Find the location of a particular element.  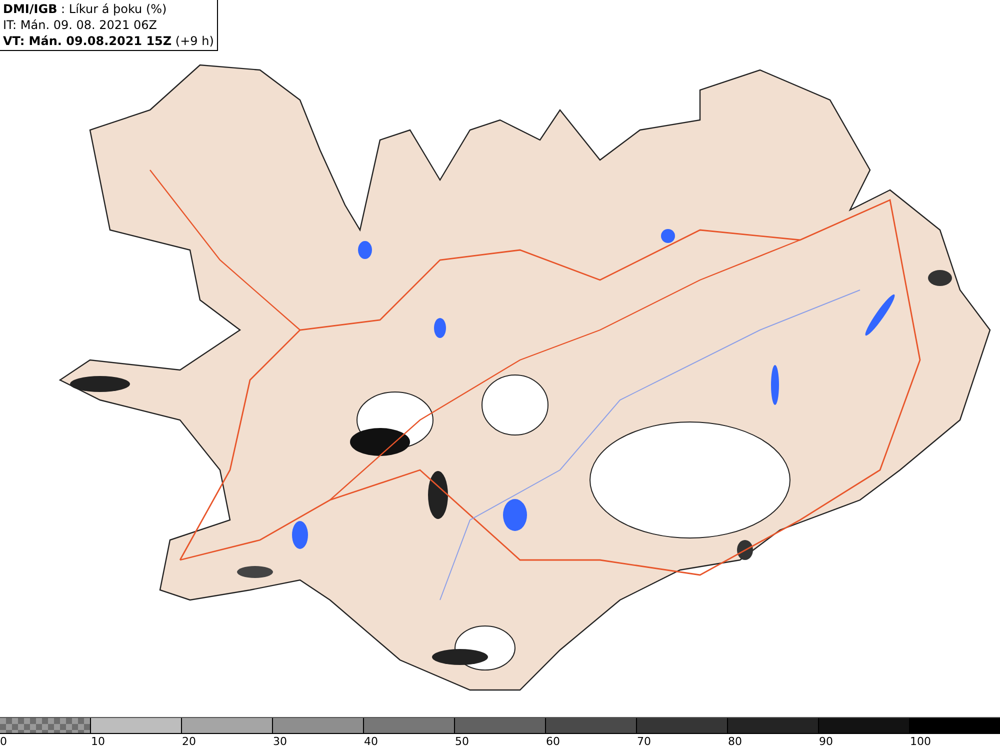

legend-label: 0 is located at coordinates (4, 742).